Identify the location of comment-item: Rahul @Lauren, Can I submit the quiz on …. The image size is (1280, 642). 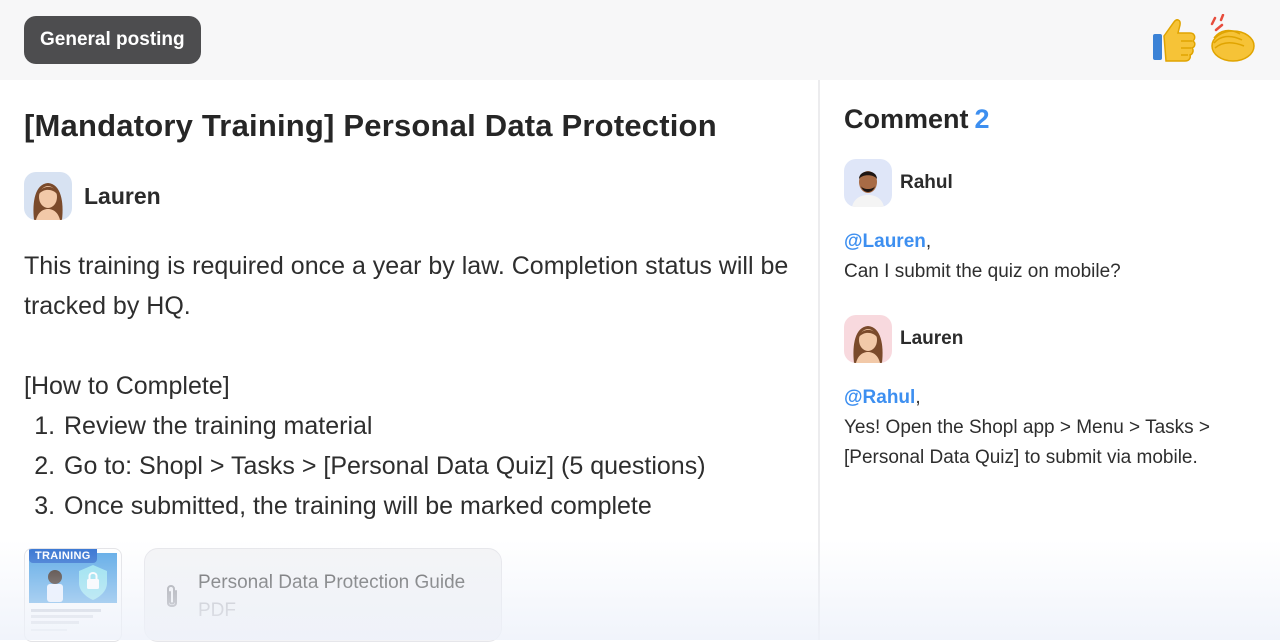
(1054, 223).